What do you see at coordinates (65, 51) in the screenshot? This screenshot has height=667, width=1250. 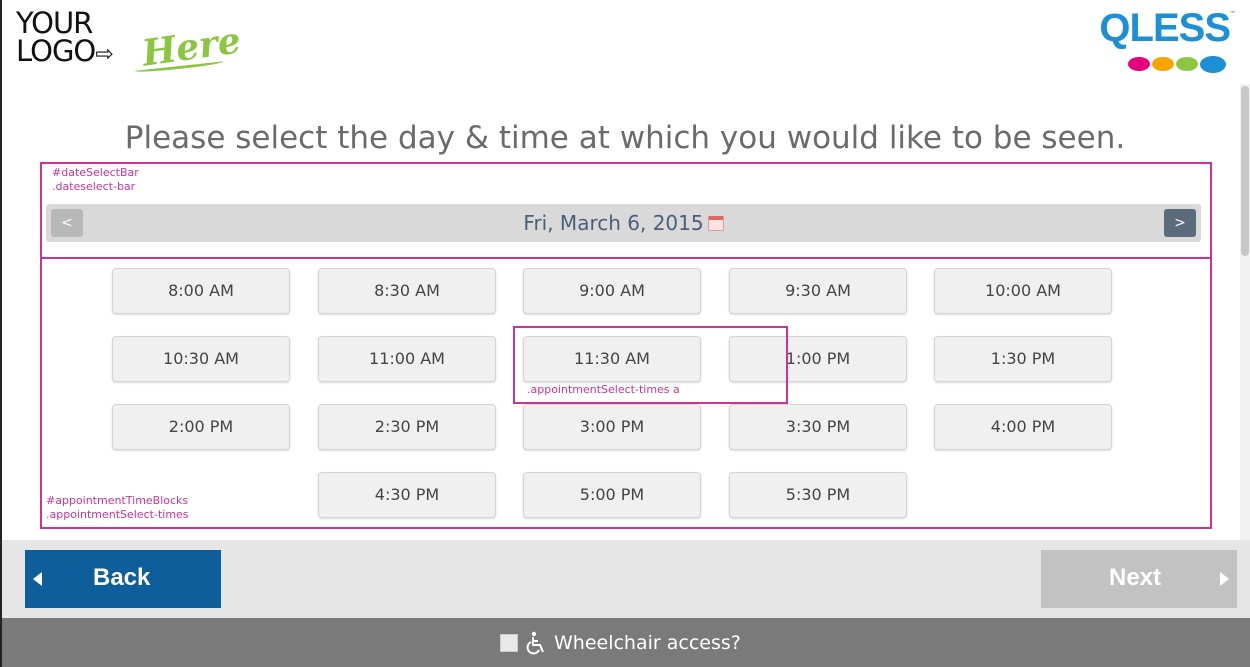 I see `logo-line2: LOGO⇨` at bounding box center [65, 51].